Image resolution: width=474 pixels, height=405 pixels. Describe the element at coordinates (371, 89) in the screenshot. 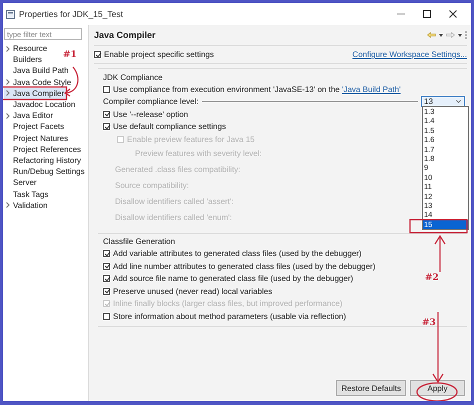

I see `build-path-link: 'Java Build Path'` at that location.